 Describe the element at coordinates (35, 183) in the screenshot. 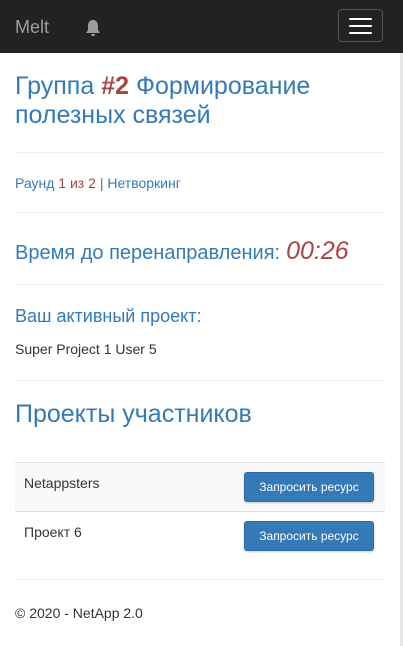

I see `round-label: Раунд` at that location.